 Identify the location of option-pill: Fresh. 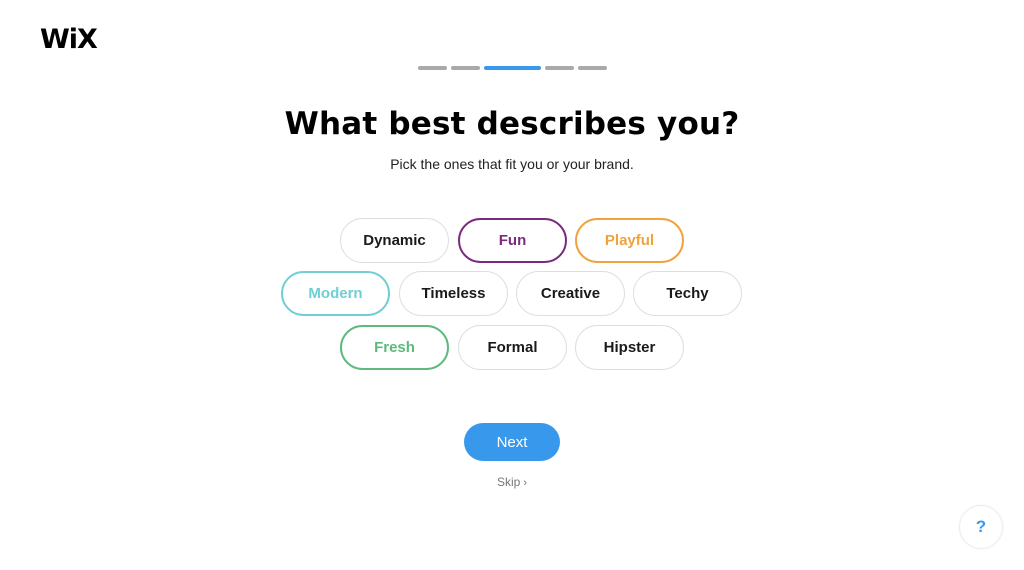
(394, 347).